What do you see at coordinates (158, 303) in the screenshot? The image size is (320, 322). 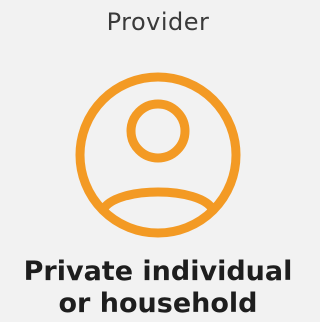 I see `card-title-line-2: or household` at bounding box center [158, 303].